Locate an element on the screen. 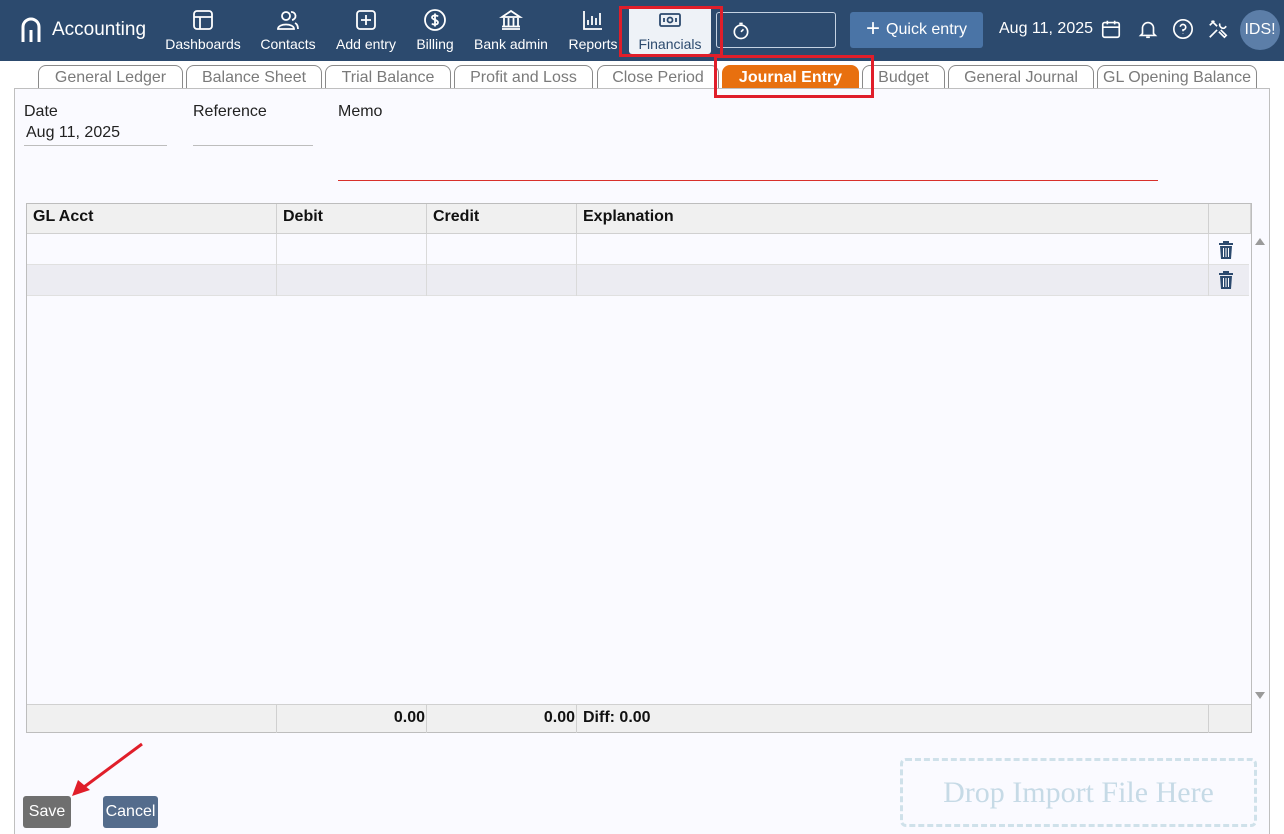 Image resolution: width=1284 pixels, height=834 pixels. nav-reports: Reports is located at coordinates (593, 30).